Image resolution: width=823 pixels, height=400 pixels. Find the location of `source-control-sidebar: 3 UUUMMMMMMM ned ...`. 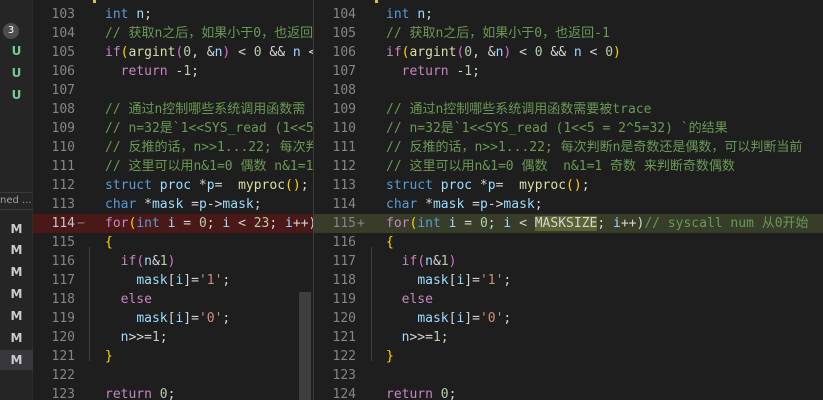

source-control-sidebar: 3 UUUMMMMMMM ned ... is located at coordinates (16, 200).